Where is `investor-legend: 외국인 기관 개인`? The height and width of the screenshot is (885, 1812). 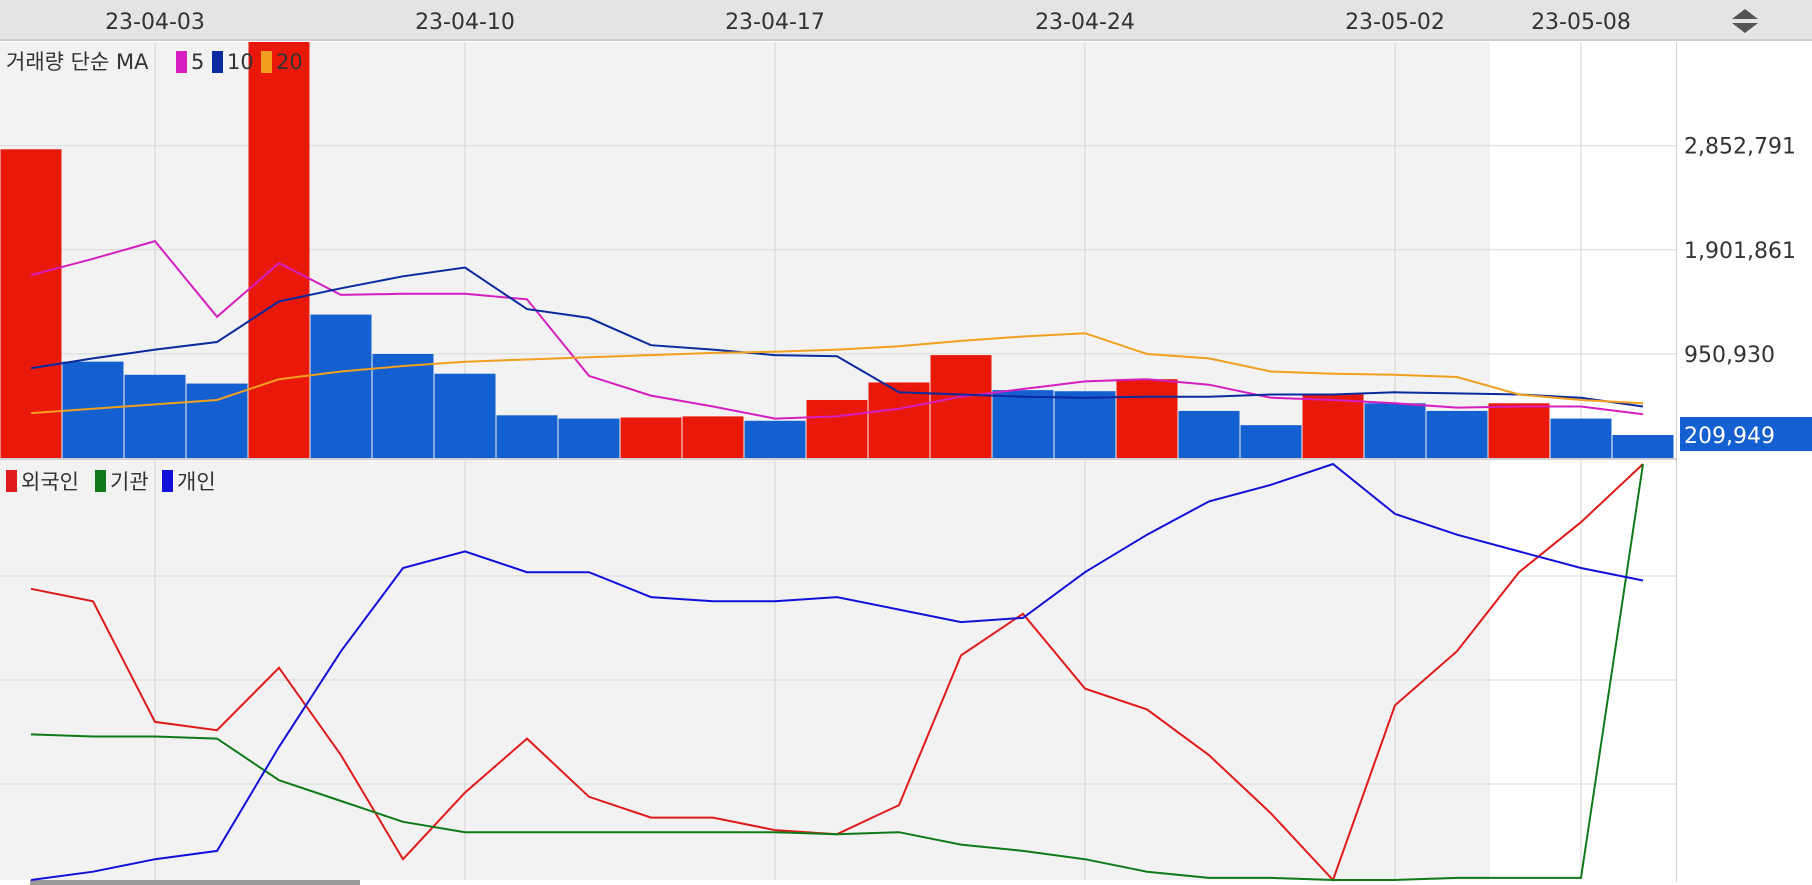 investor-legend: 외국인 기관 개인 is located at coordinates (111, 482).